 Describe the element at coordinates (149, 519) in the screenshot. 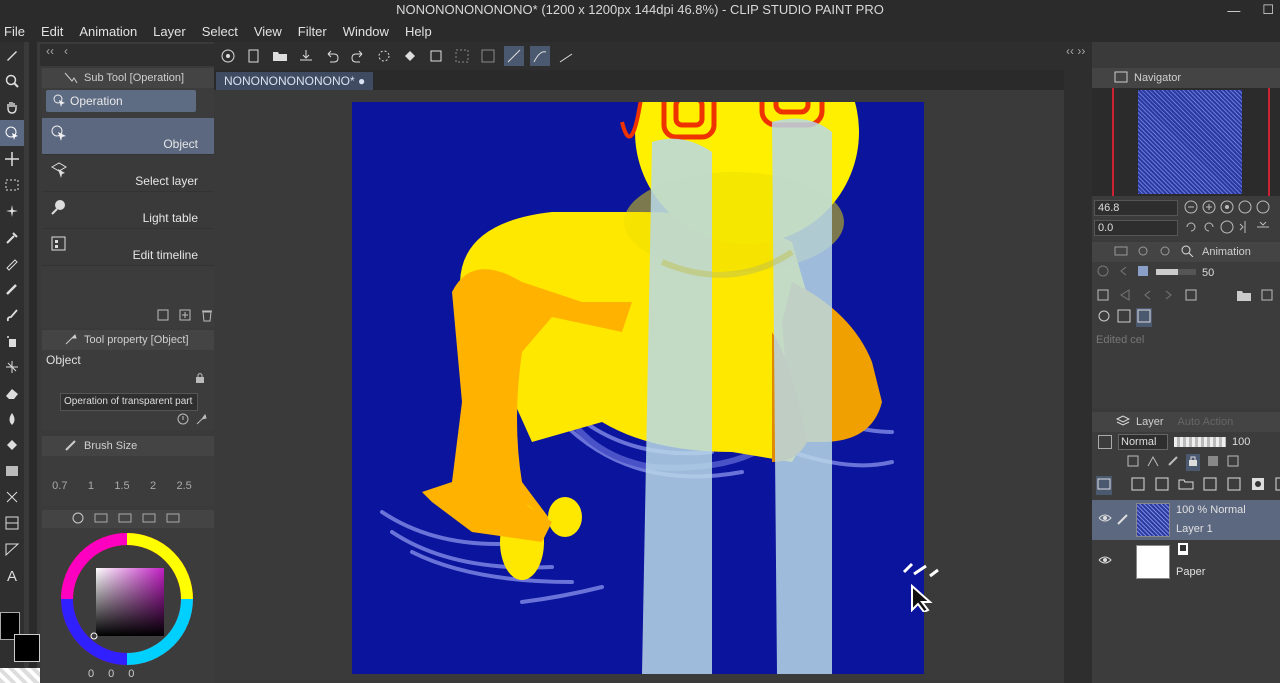

I see `intermediate-color-tab-icon` at that location.